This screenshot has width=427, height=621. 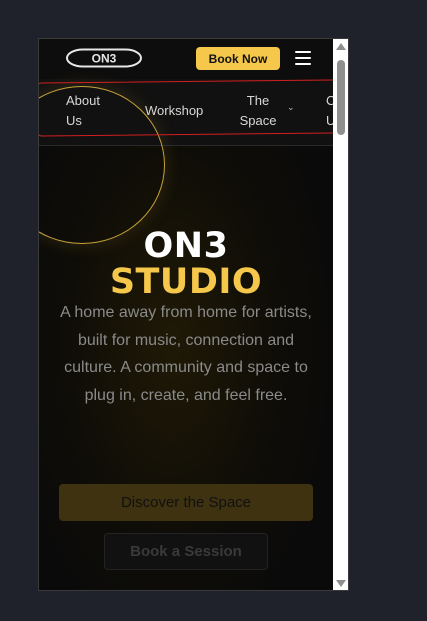 What do you see at coordinates (340, 314) in the screenshot?
I see `vertical-scrollbar` at bounding box center [340, 314].